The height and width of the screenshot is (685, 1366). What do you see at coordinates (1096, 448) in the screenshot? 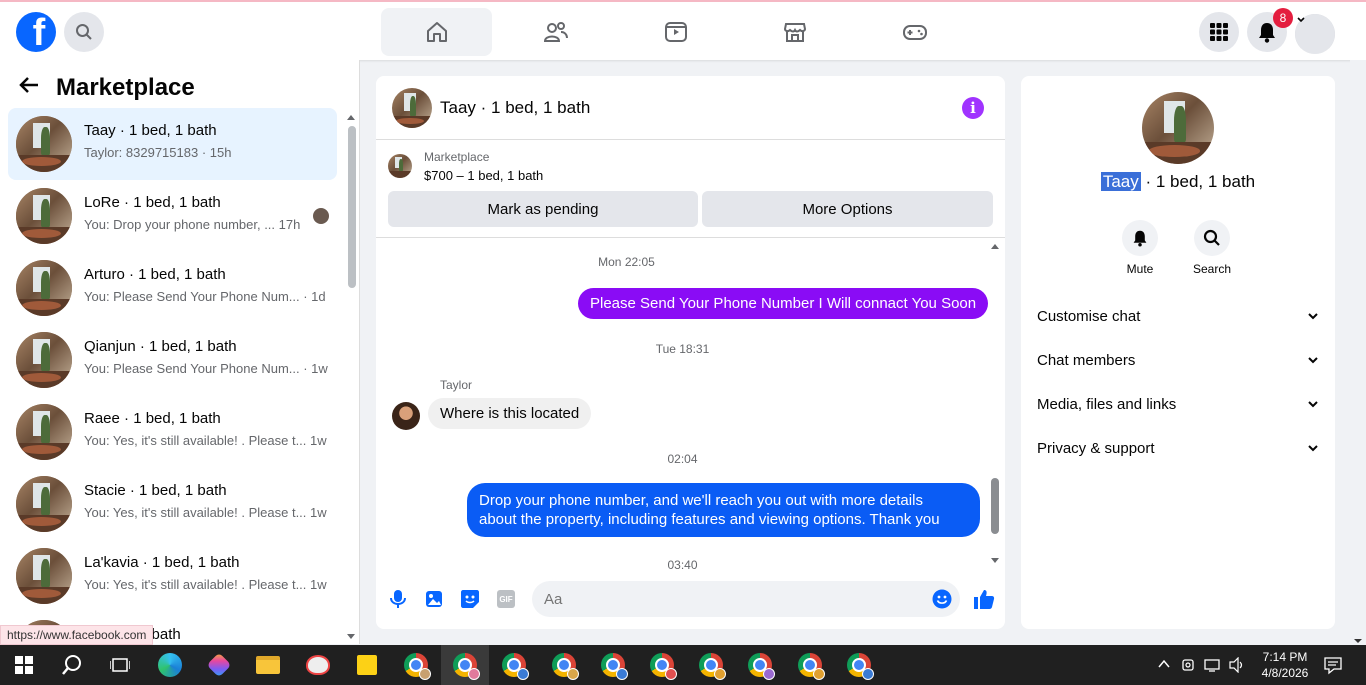
I see `section-label: Privacy & support` at bounding box center [1096, 448].